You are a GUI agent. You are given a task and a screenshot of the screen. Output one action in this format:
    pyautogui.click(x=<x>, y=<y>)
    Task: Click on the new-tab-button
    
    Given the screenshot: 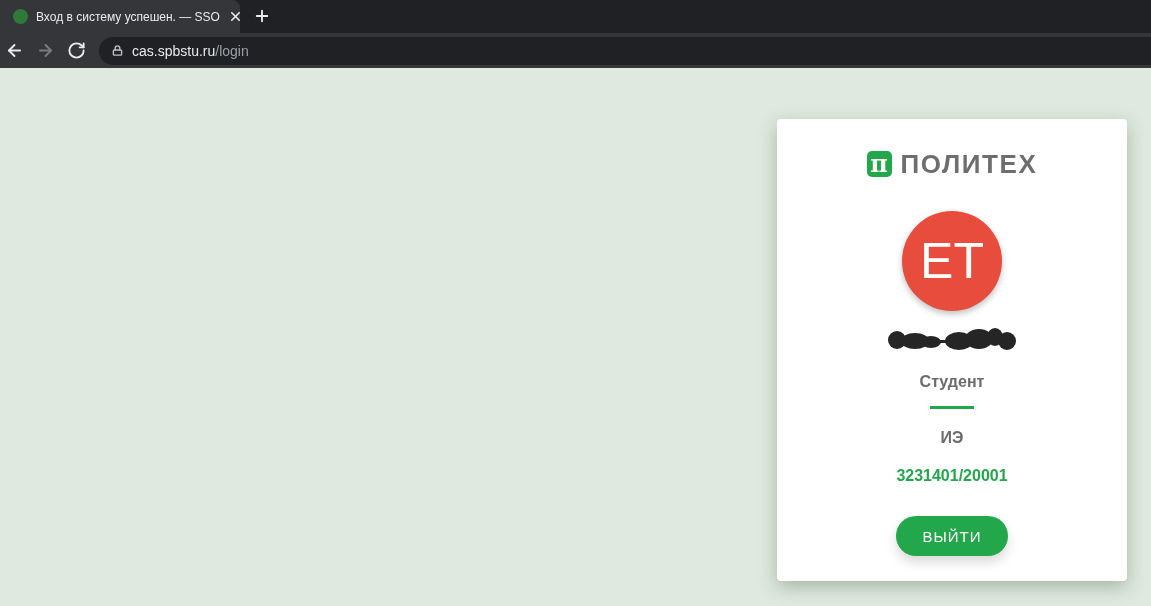 What is the action you would take?
    pyautogui.click(x=262, y=16)
    